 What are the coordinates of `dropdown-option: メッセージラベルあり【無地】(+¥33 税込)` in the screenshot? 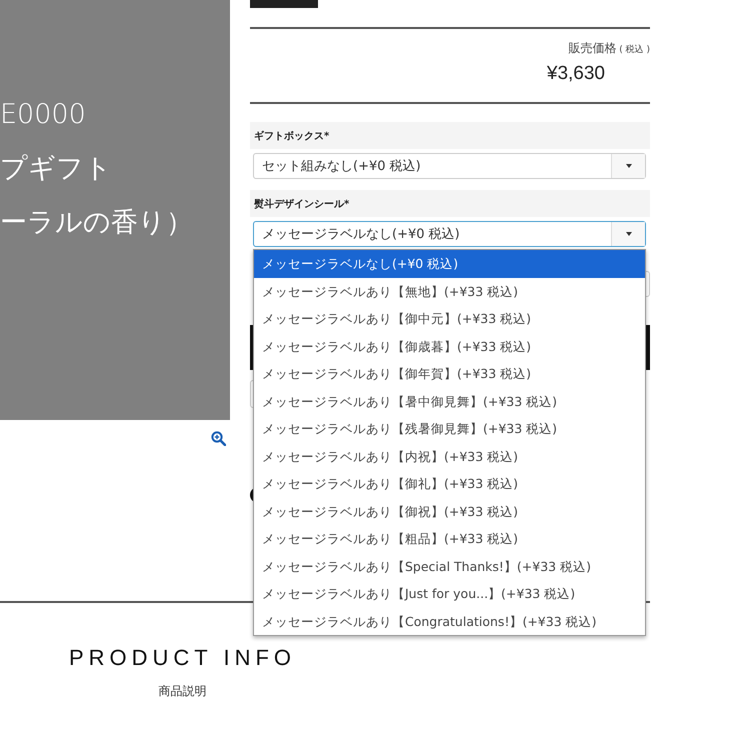 It's located at (449, 291).